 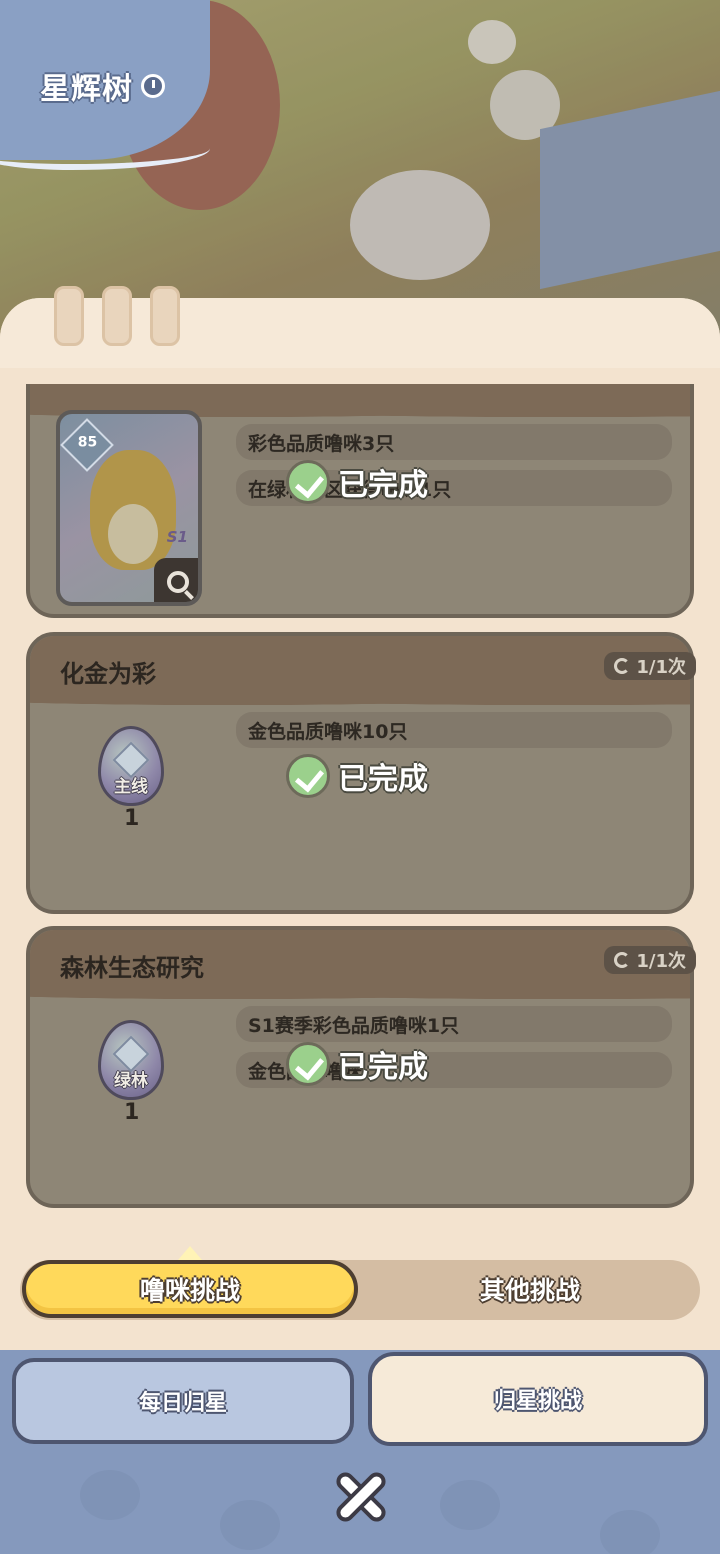 I want to click on tab-label: 其他挑战, so click(x=529, y=1290).